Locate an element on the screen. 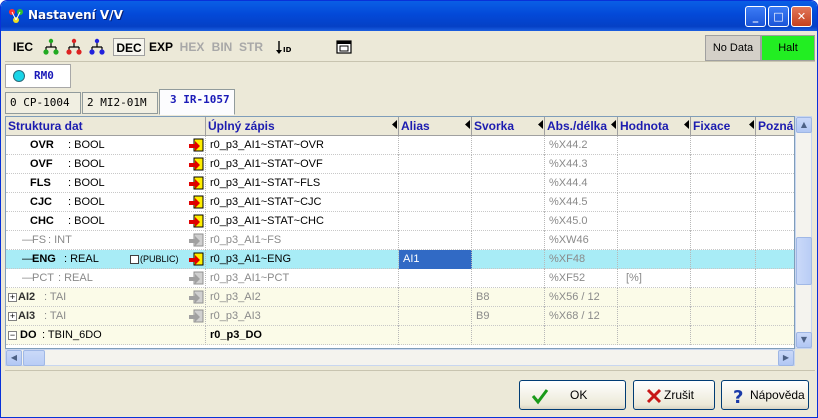 This screenshot has height=418, width=818. table-row: + AI2 : TAI r0_p3_AI2 B8 %X56 / 12 is located at coordinates (400, 297).